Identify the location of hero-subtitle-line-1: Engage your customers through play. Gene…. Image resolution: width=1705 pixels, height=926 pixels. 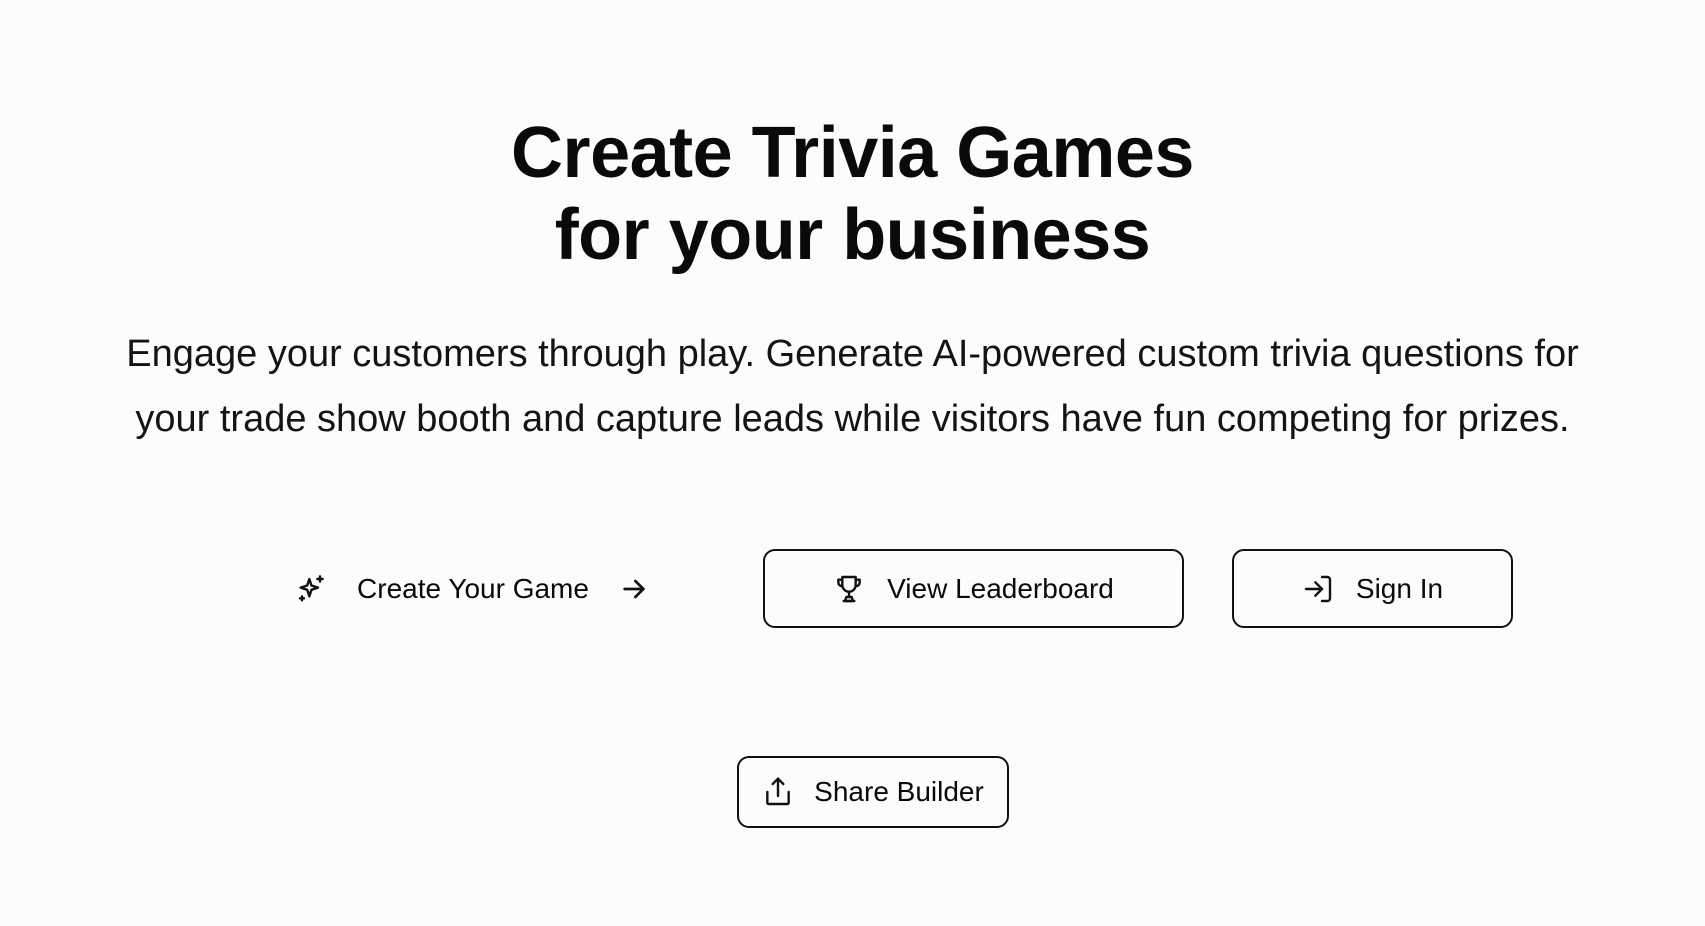
(852, 354).